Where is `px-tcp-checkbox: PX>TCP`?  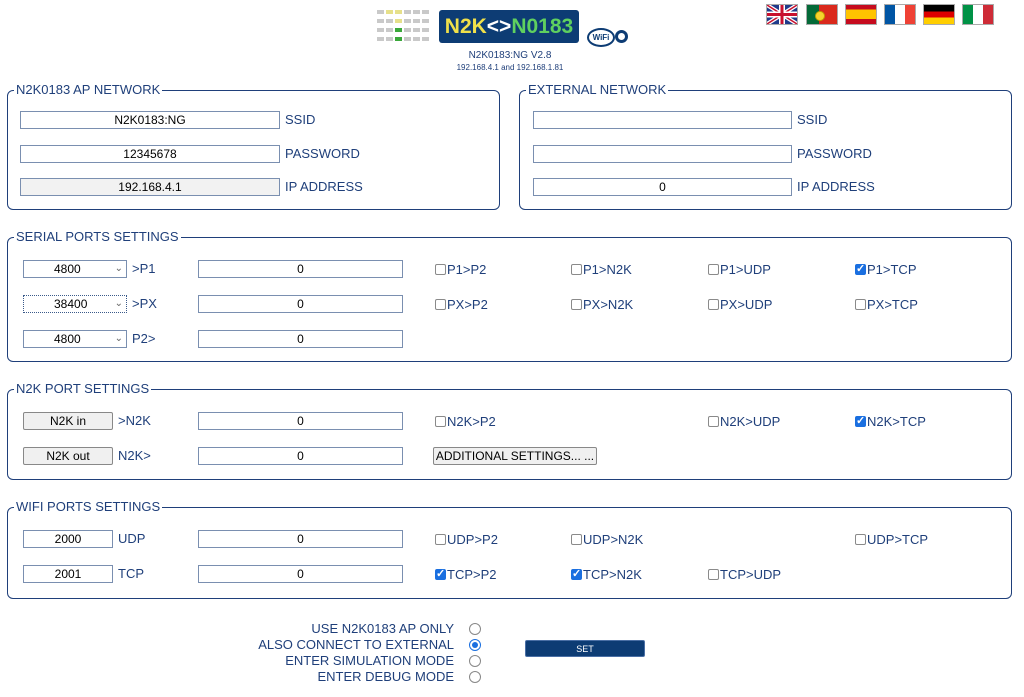 px-tcp-checkbox: PX>TCP is located at coordinates (886, 304).